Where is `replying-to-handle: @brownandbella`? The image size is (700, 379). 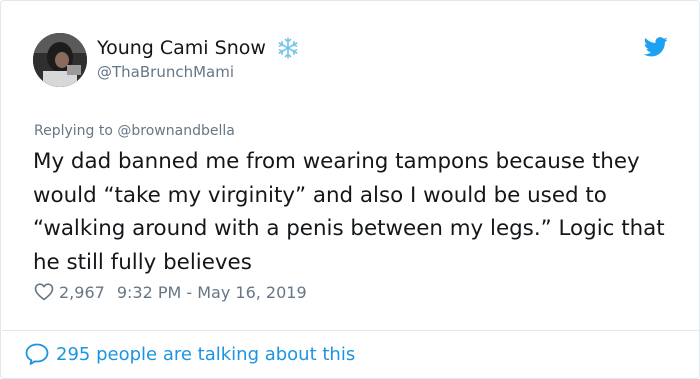
replying-to-handle: @brownandbella is located at coordinates (175, 131).